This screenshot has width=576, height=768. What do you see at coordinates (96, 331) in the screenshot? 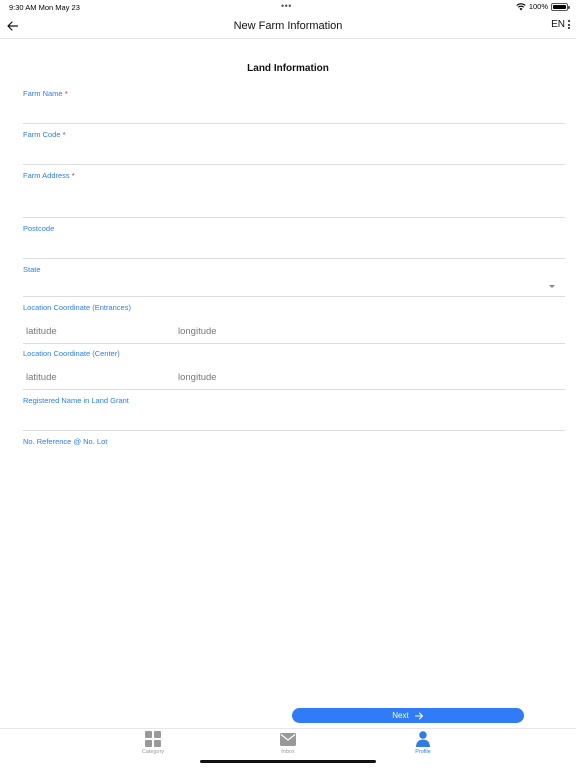
I see `entrances-latitude-input` at bounding box center [96, 331].